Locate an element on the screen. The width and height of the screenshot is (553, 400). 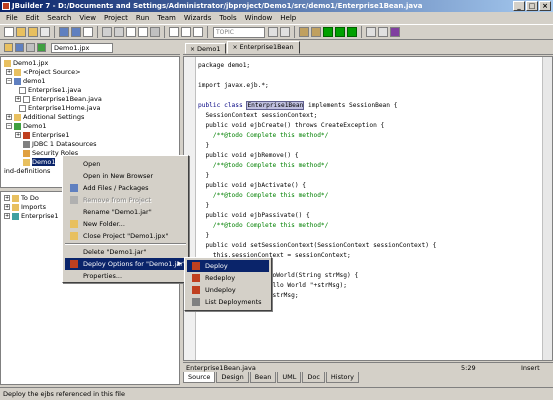
tab-source: Source is located at coordinates (199, 377).